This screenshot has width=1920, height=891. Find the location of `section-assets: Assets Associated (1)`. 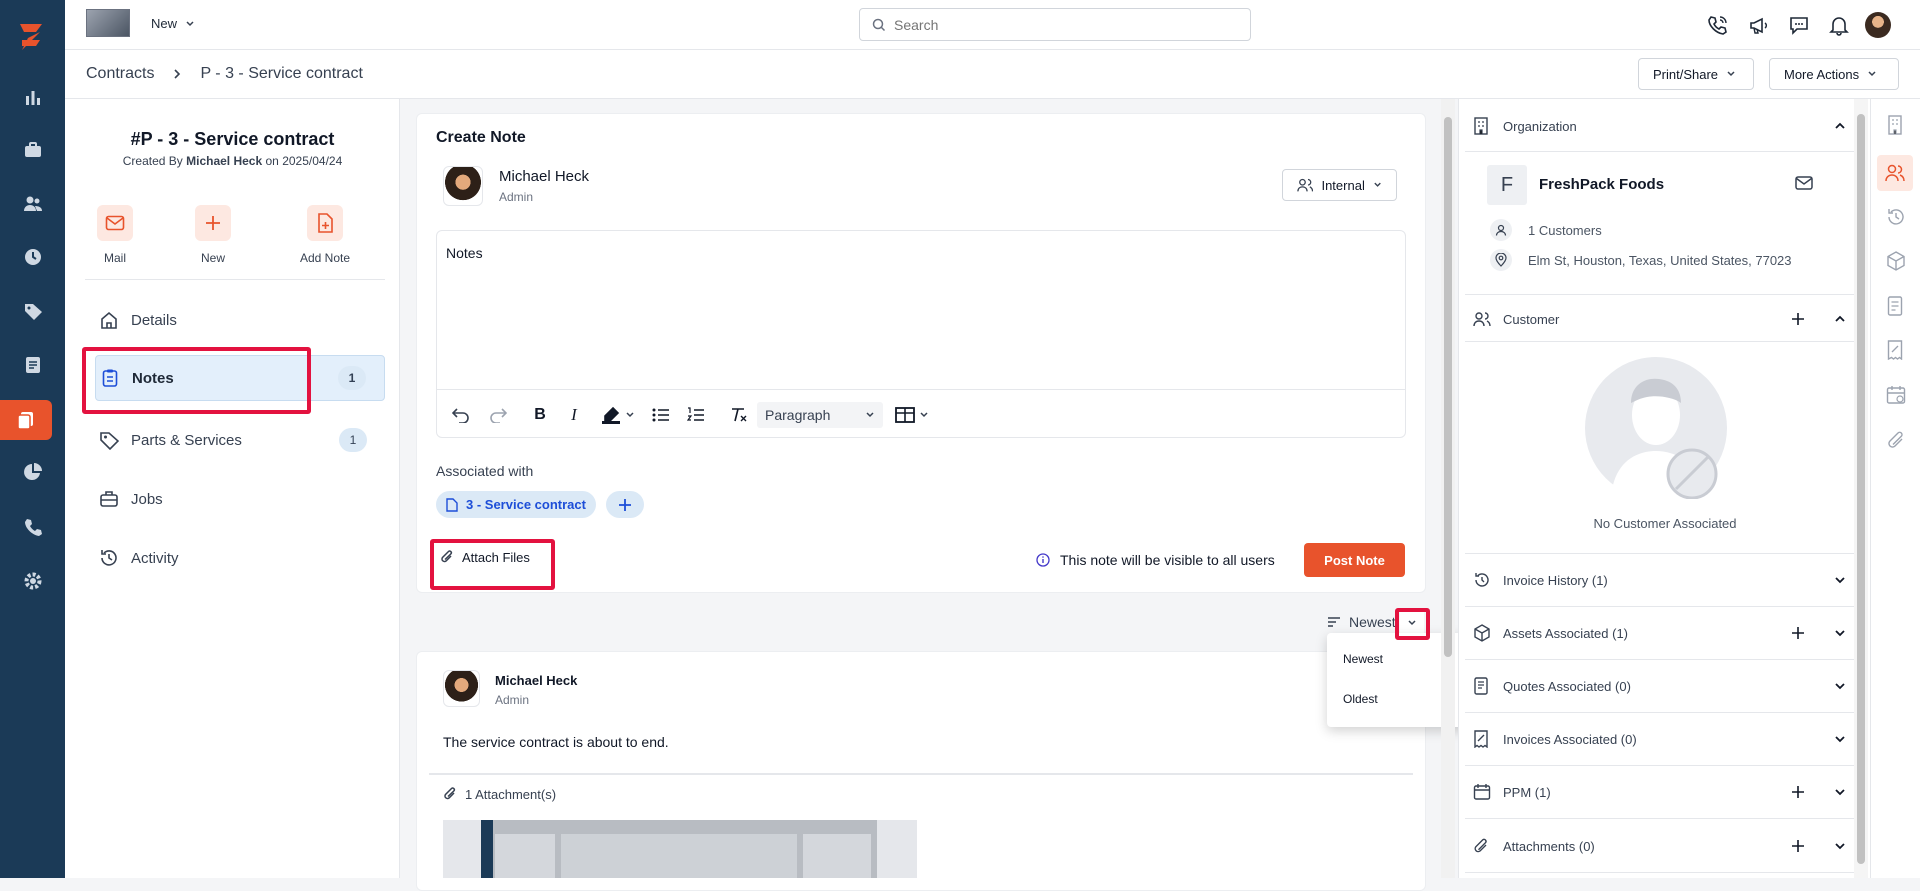

section-assets: Assets Associated (1) is located at coordinates (1665, 633).